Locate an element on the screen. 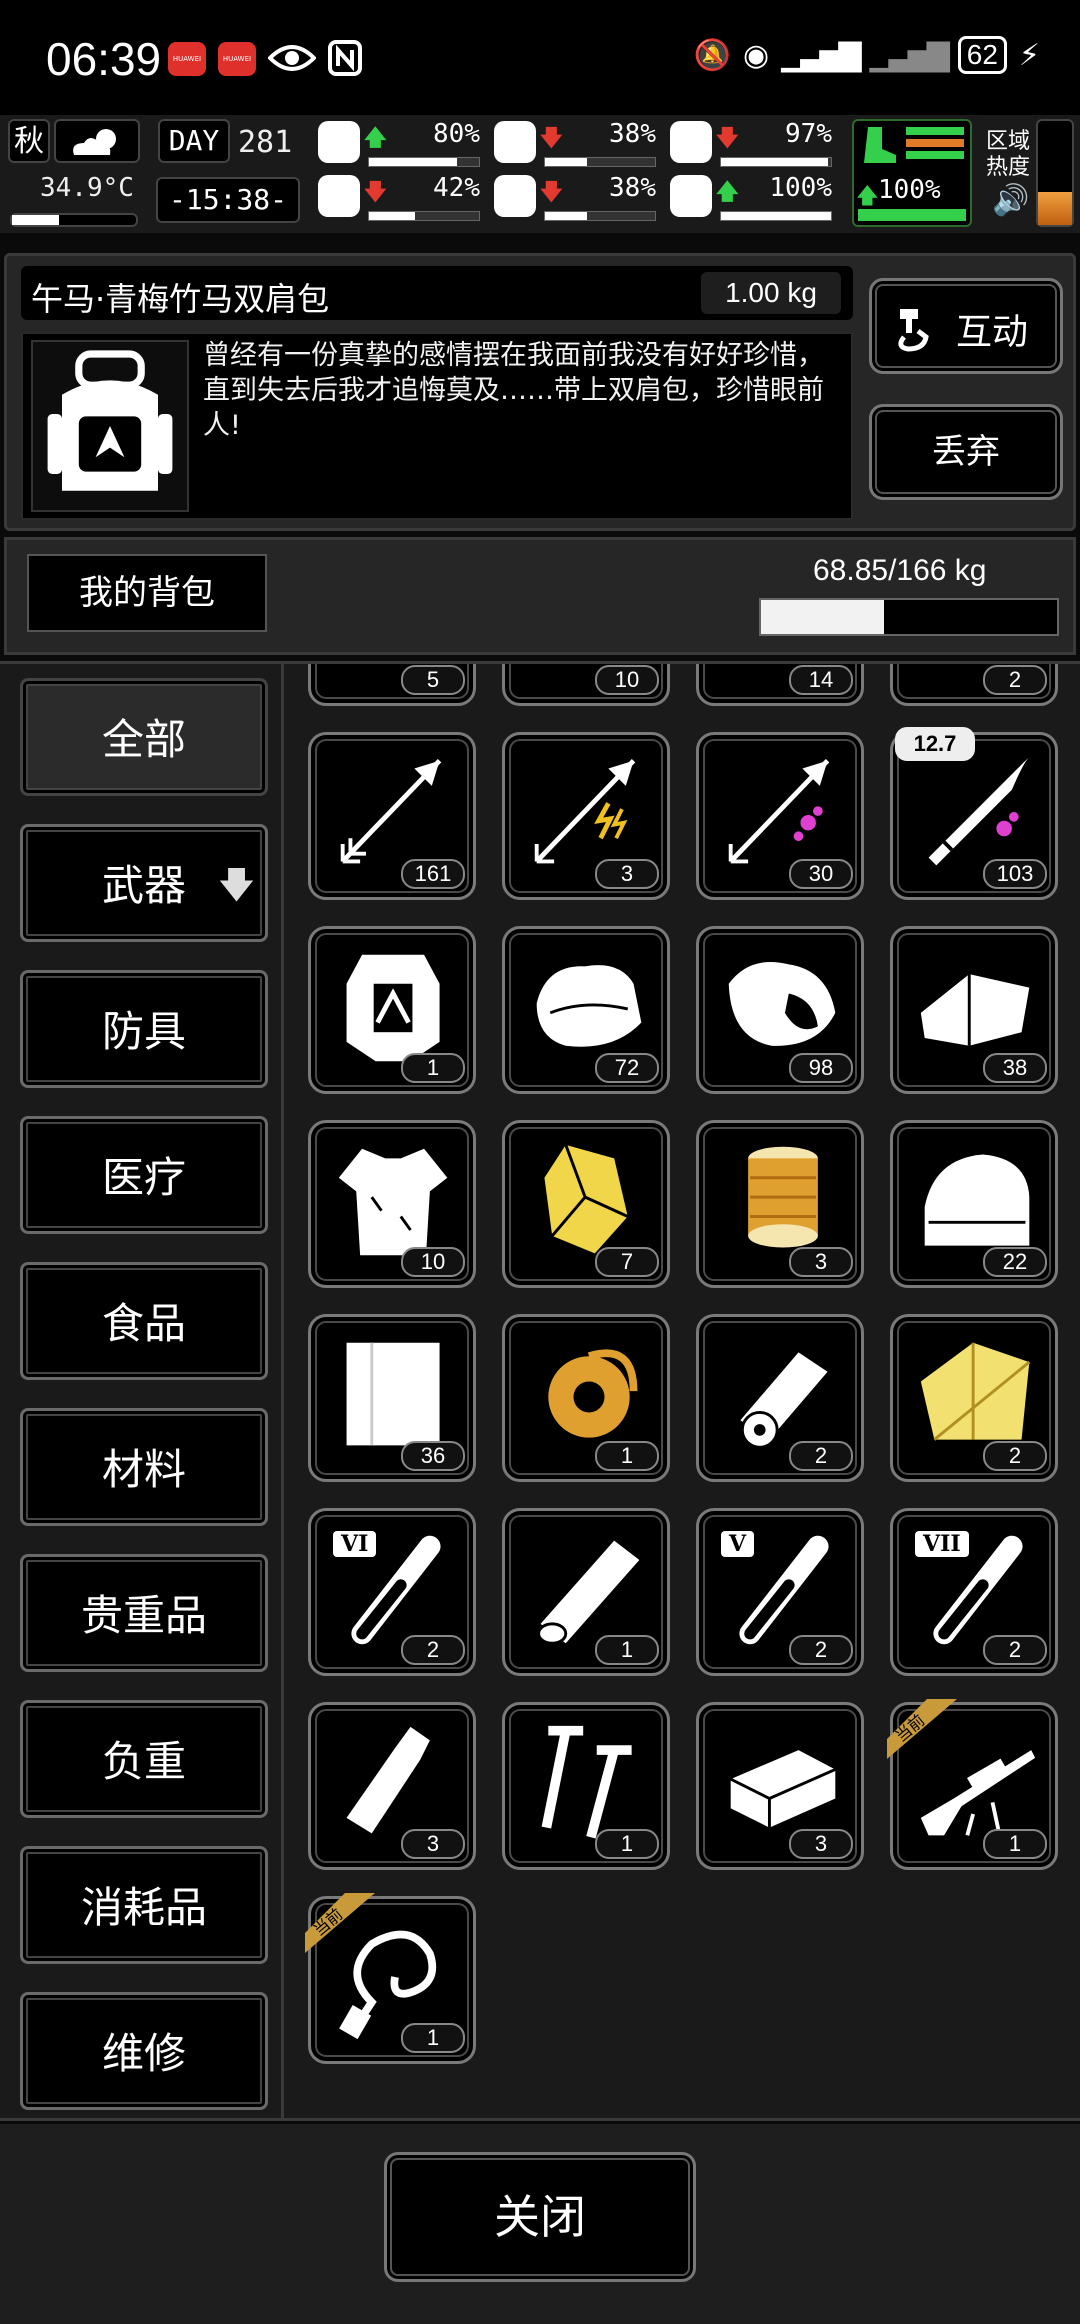 The width and height of the screenshot is (1080, 2324). eye-icon is located at coordinates (292, 58).